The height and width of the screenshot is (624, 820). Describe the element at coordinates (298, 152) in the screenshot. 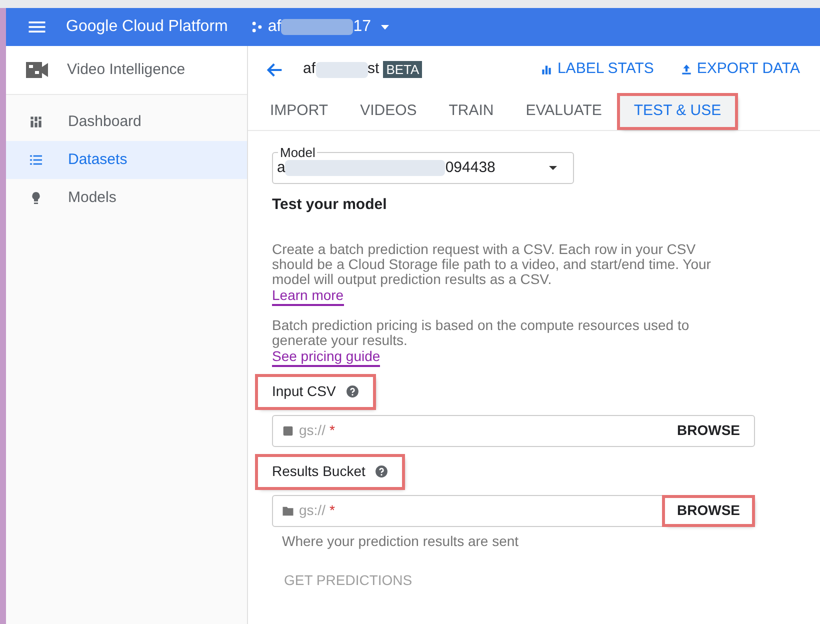

I see `model-label: Model` at that location.